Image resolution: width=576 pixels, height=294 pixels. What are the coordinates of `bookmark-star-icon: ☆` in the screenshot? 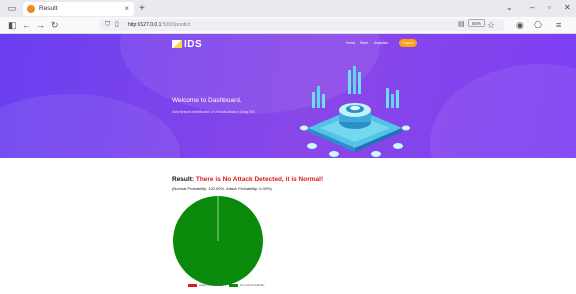 It's located at (491, 25).